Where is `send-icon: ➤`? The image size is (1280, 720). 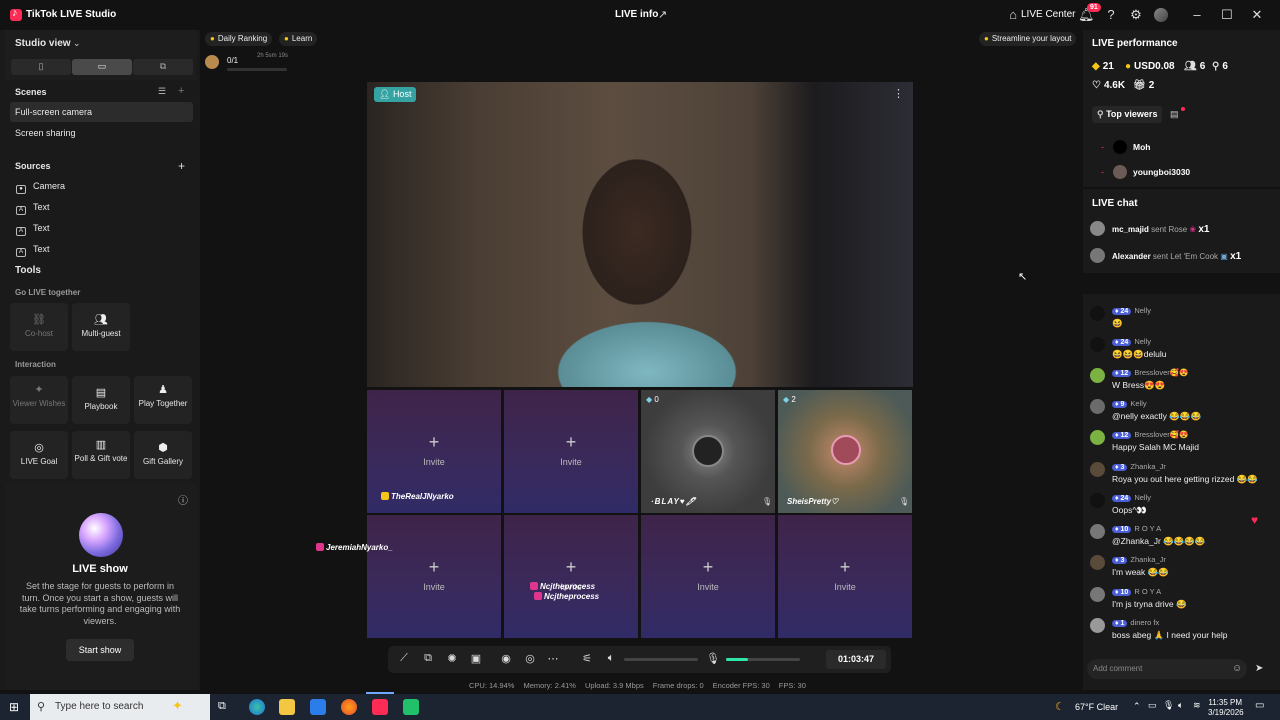 send-icon: ➤ is located at coordinates (1259, 668).